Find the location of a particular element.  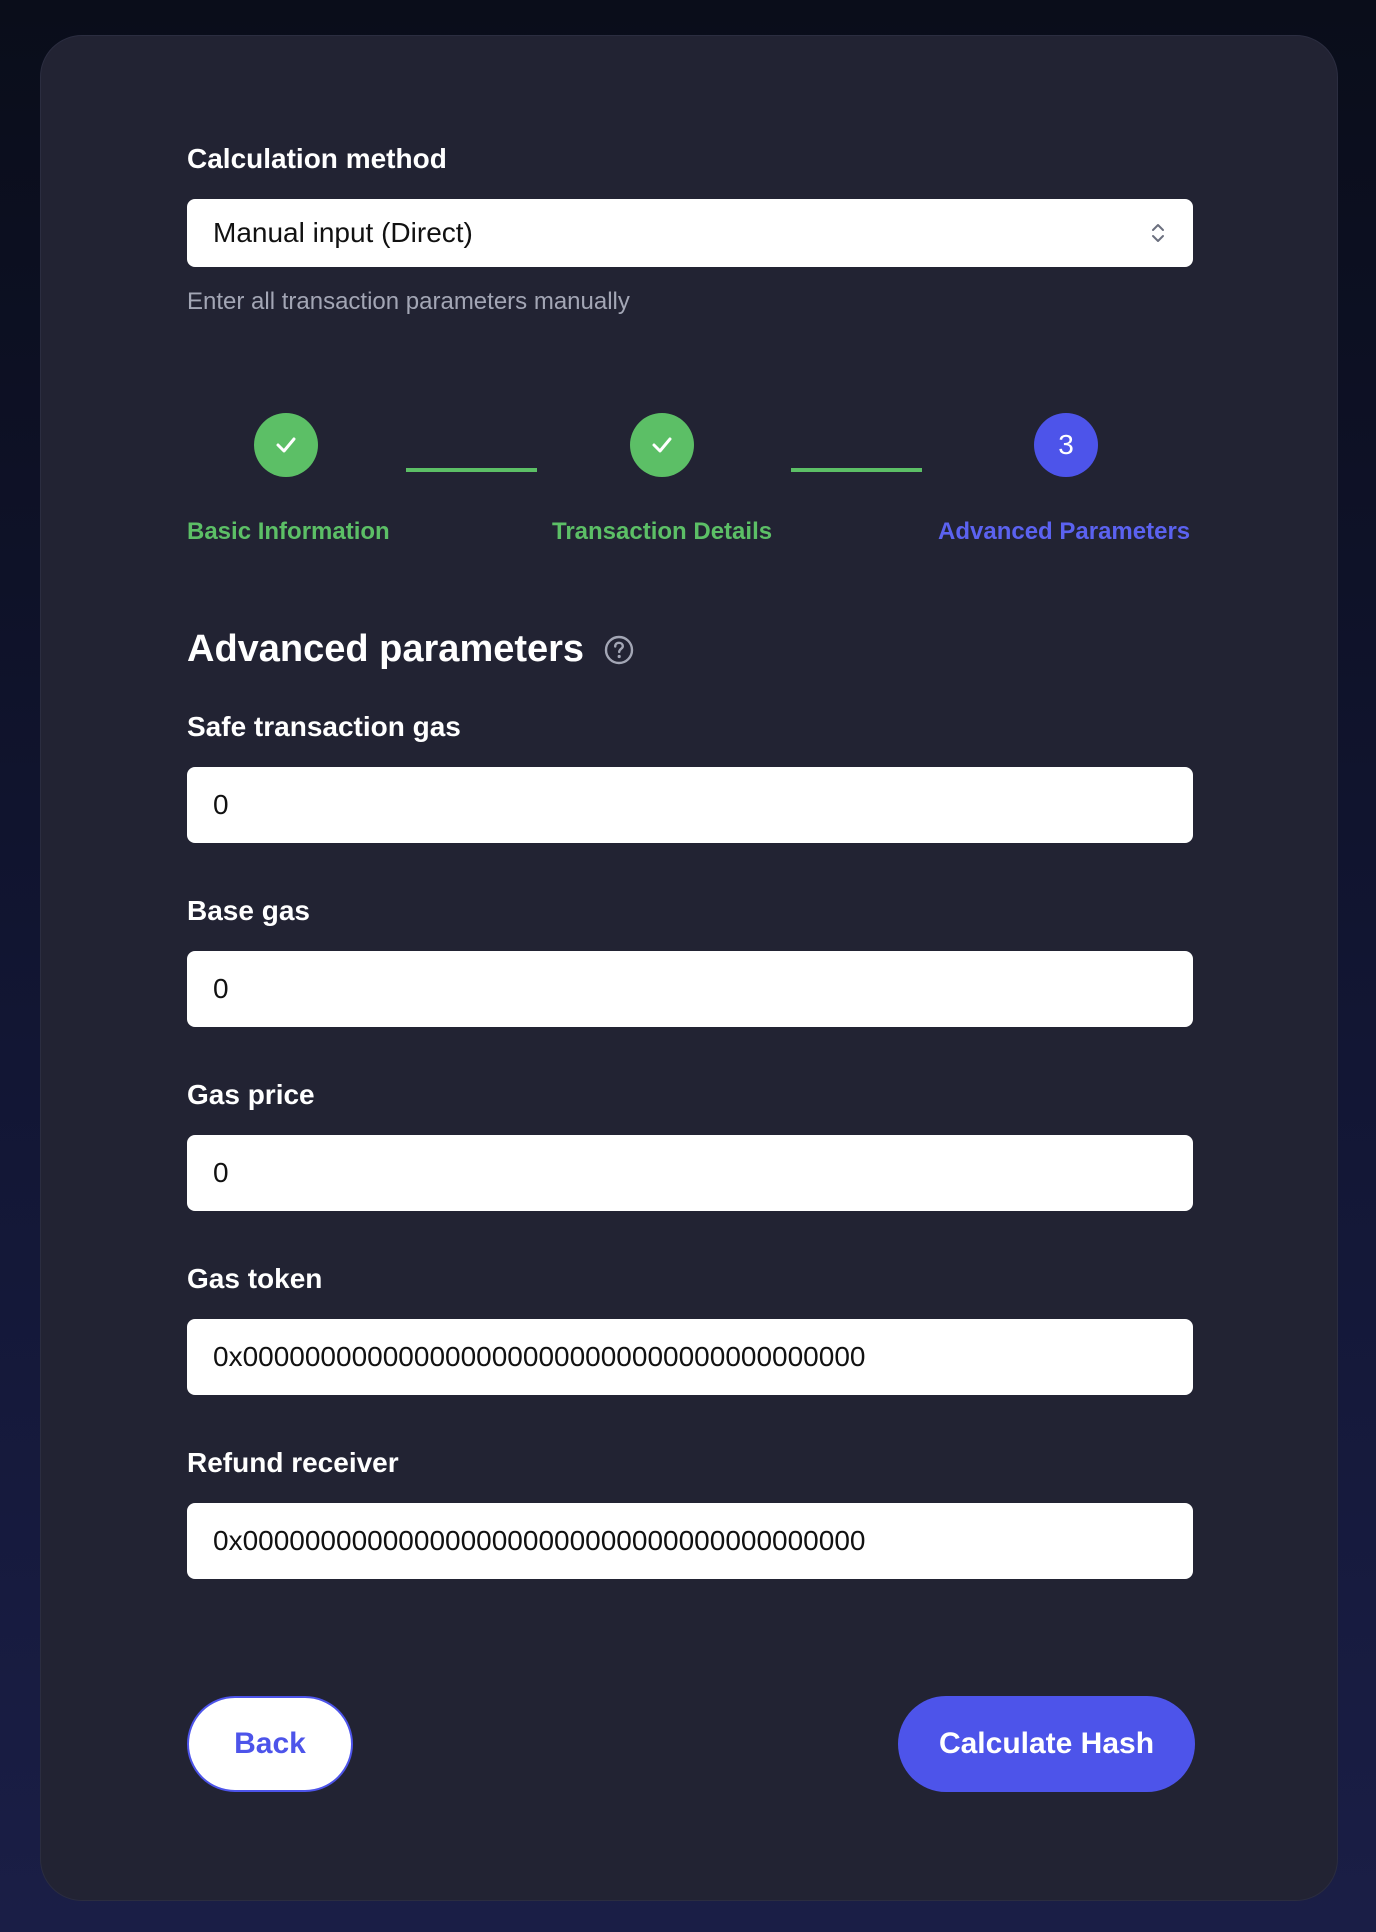

calculation-method-label: Calculation method is located at coordinates (317, 158).